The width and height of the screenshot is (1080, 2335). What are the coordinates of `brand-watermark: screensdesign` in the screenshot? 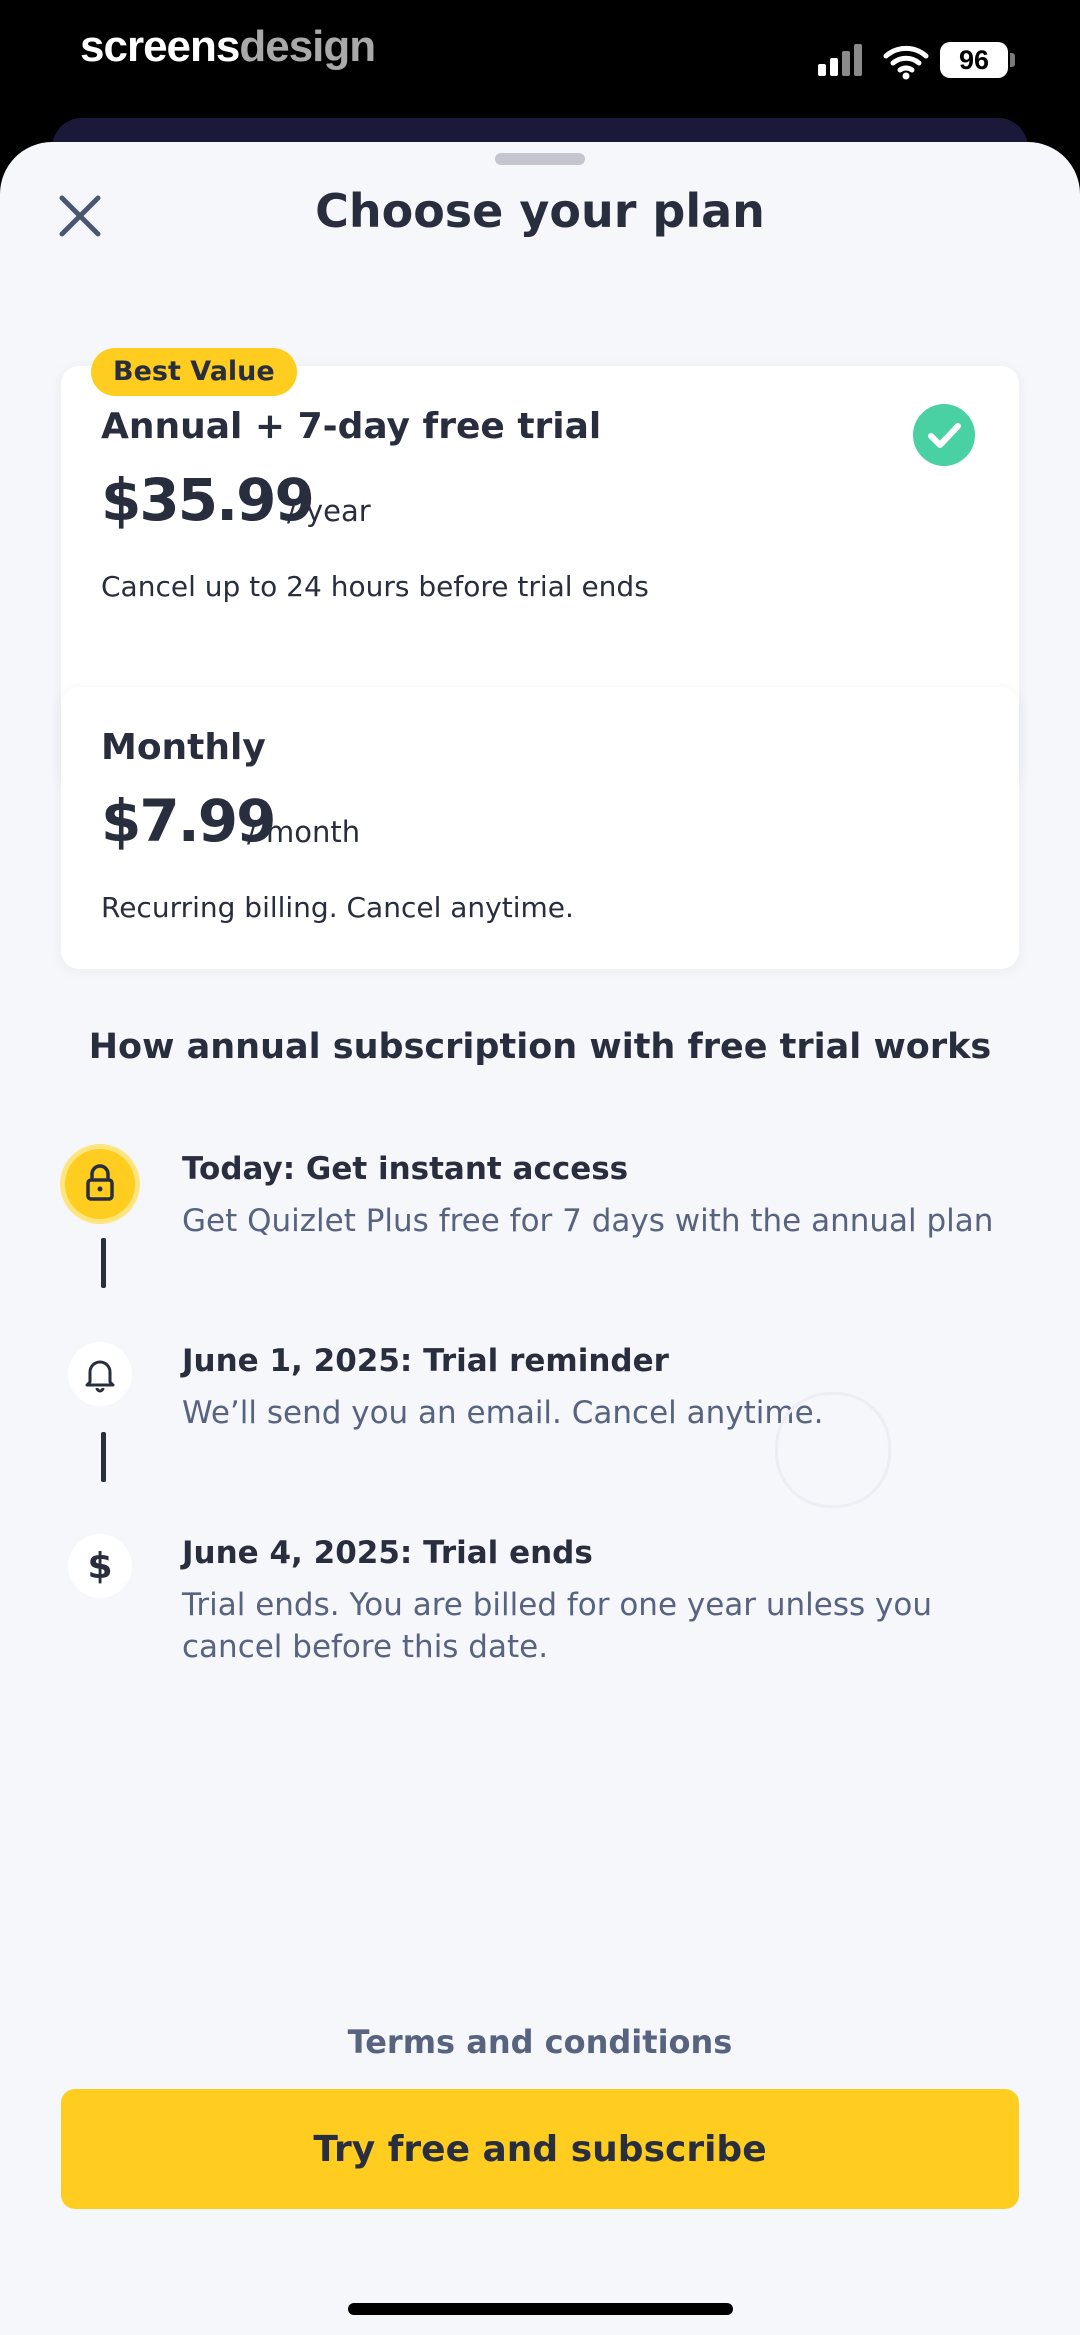 It's located at (228, 47).